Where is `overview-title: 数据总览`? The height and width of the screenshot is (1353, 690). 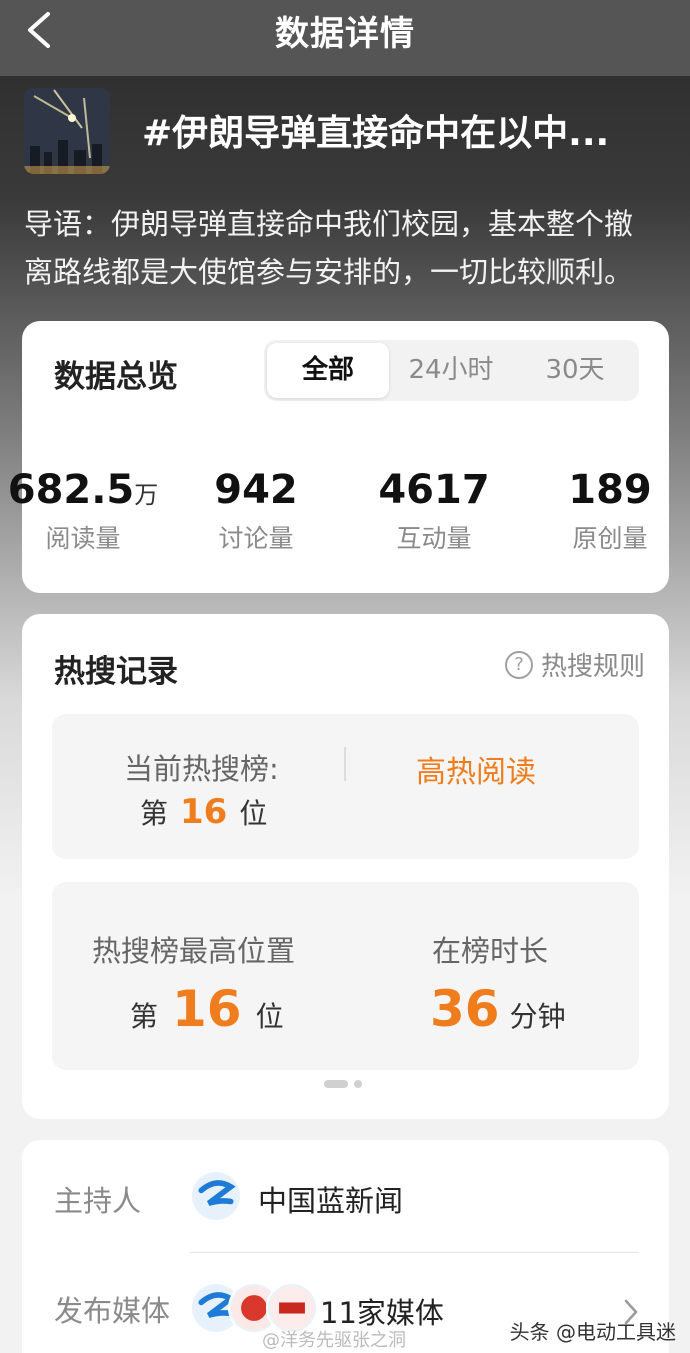
overview-title: 数据总览 is located at coordinates (116, 377).